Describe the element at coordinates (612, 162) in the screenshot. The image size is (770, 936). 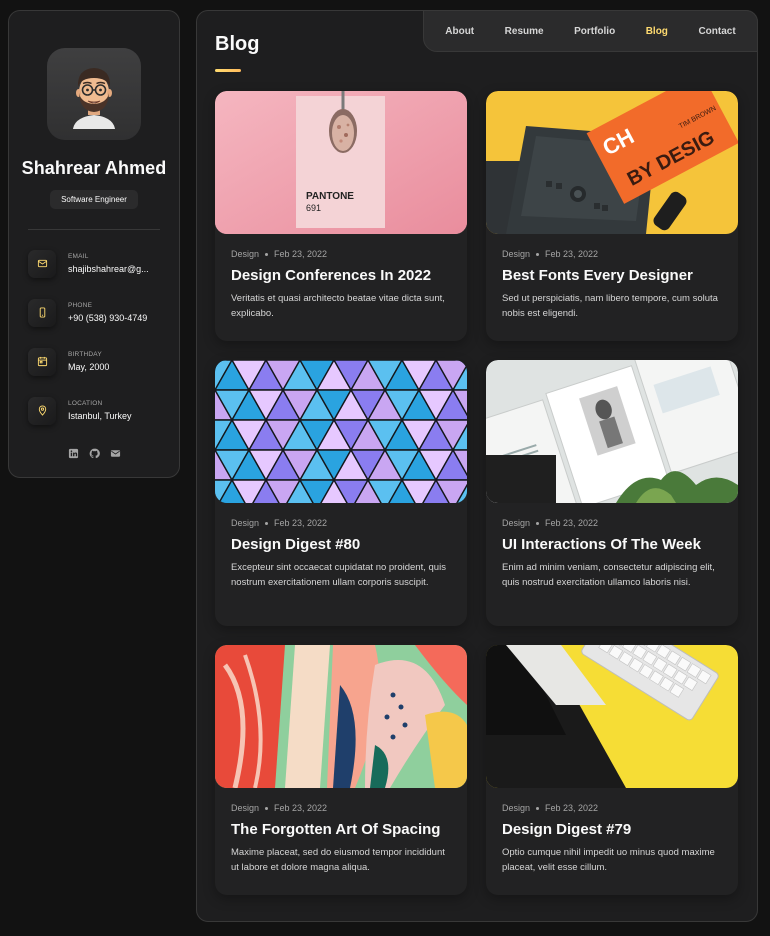
I see `post-thumbnail: CH BY DESIG TIM BROWN` at that location.